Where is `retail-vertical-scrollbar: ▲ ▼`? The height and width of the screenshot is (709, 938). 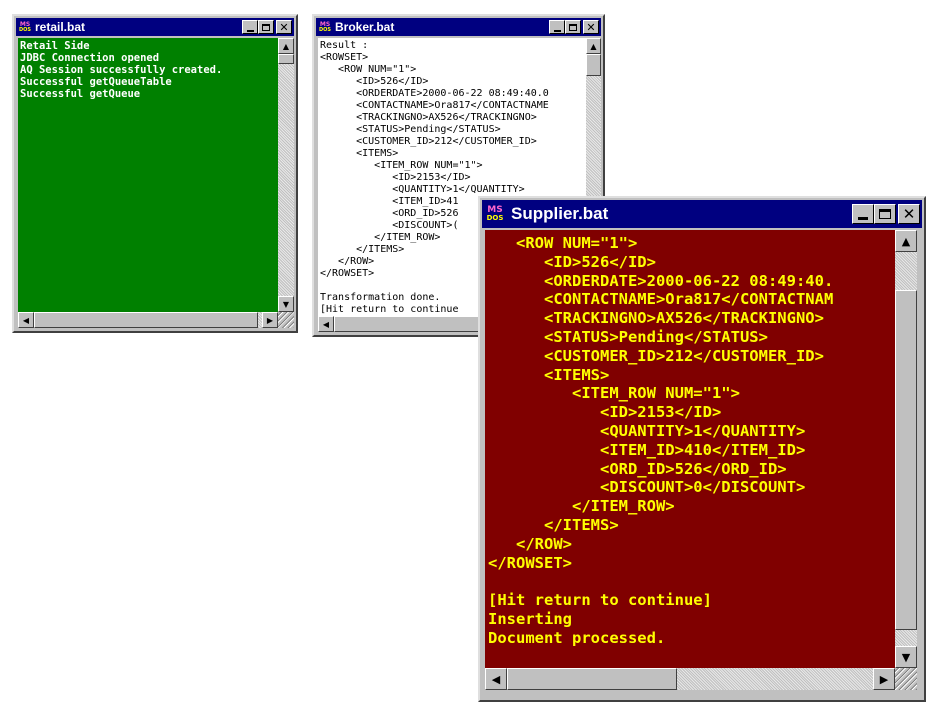
retail-vertical-scrollbar: ▲ ▼ is located at coordinates (286, 175).